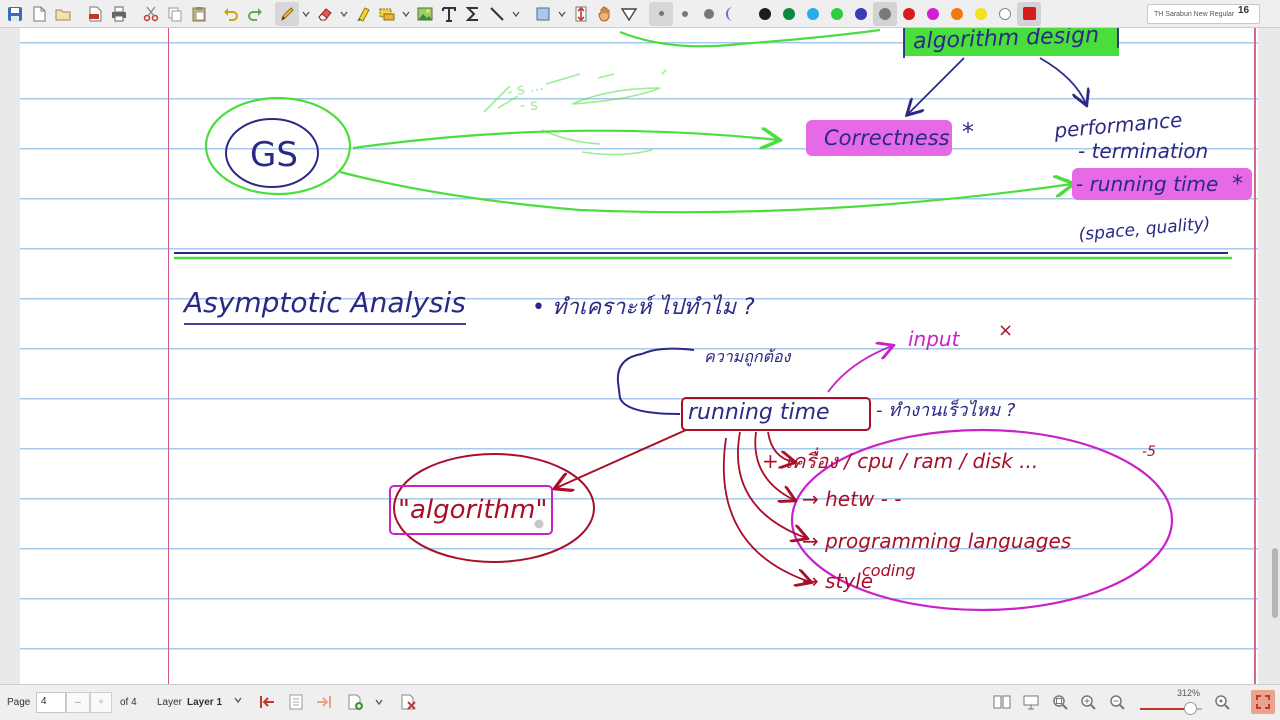  Describe the element at coordinates (15, 14) in the screenshot. I see `save-icon` at that location.